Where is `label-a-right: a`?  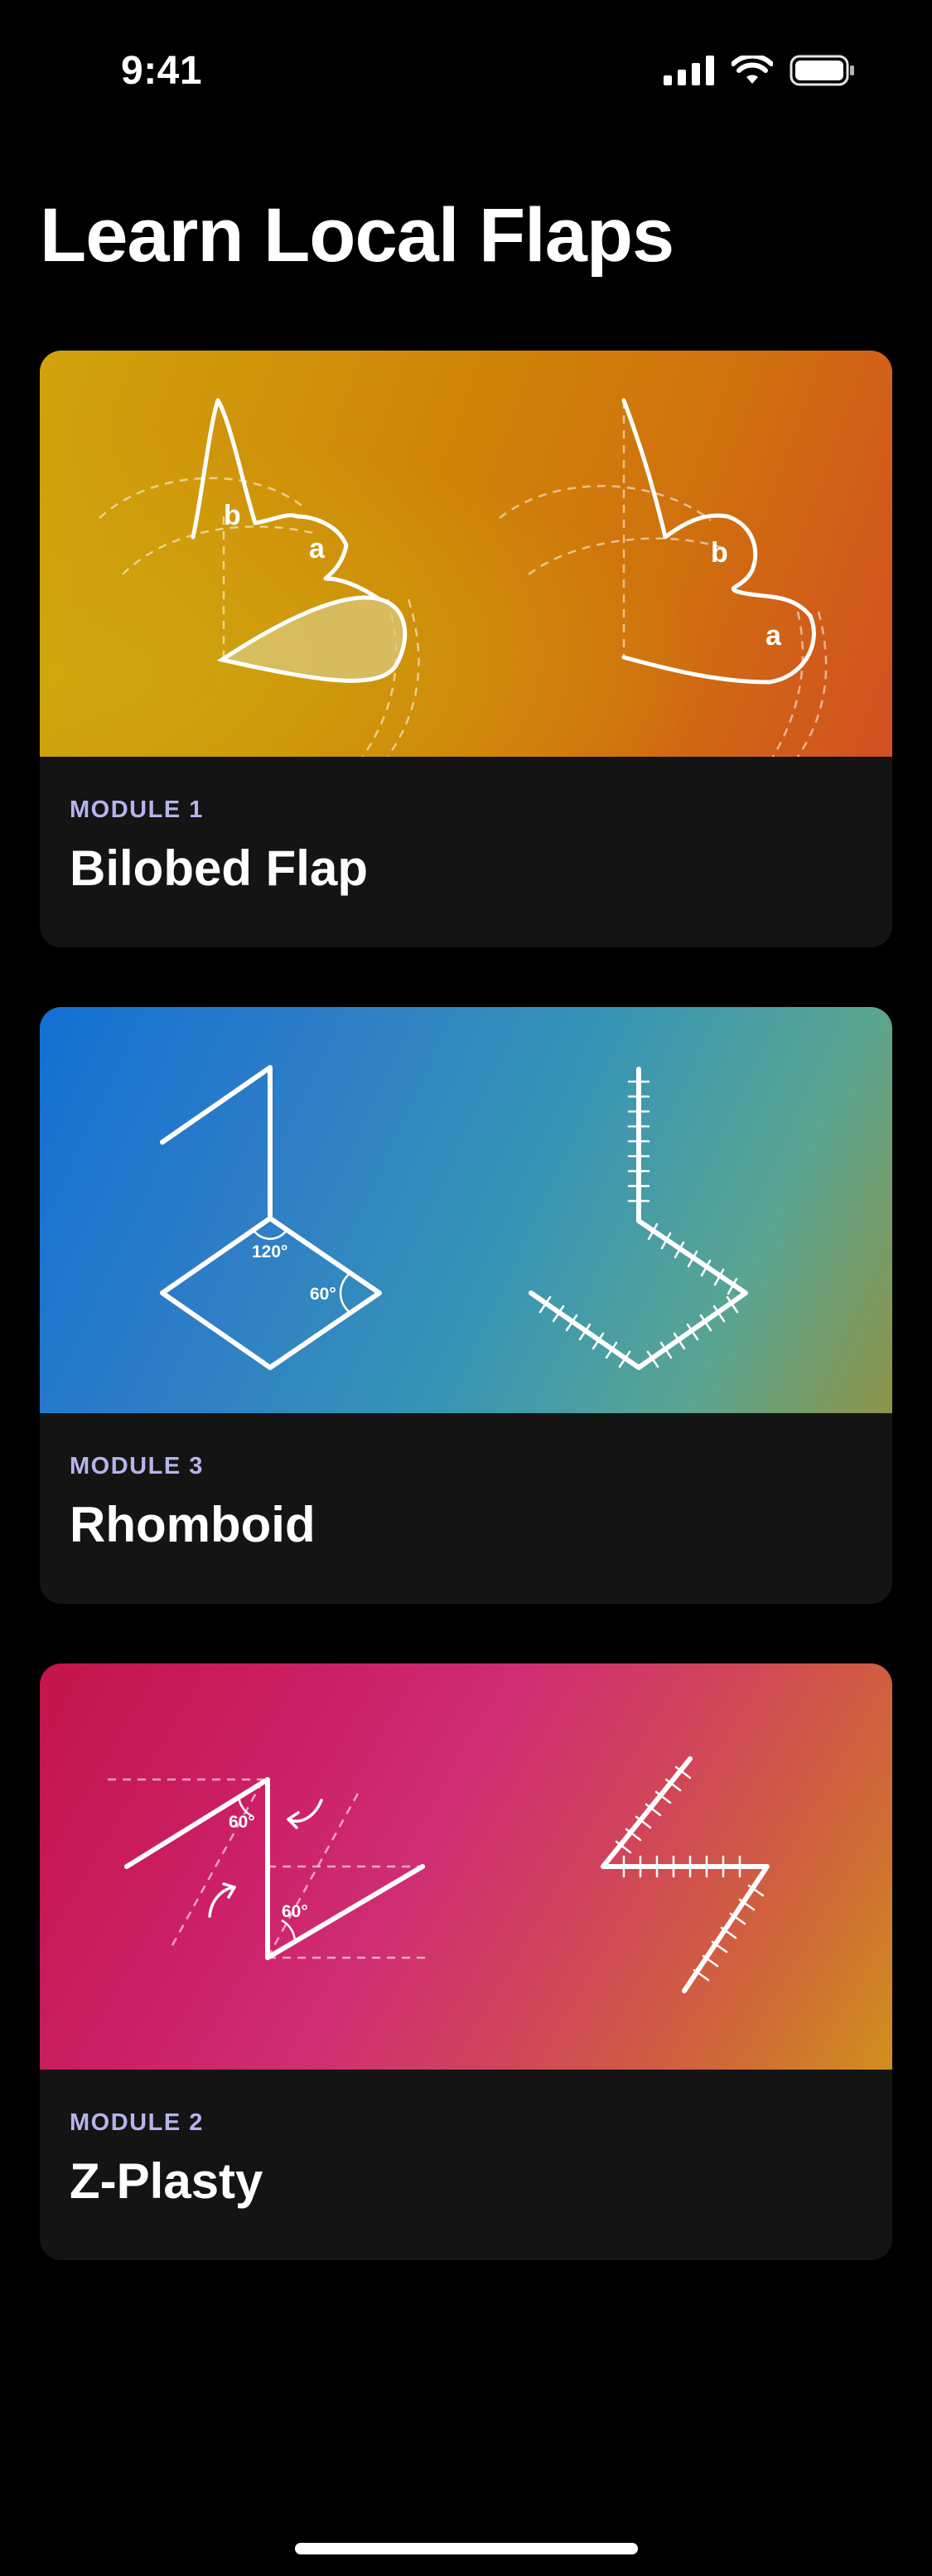
label-a-right: a is located at coordinates (773, 635).